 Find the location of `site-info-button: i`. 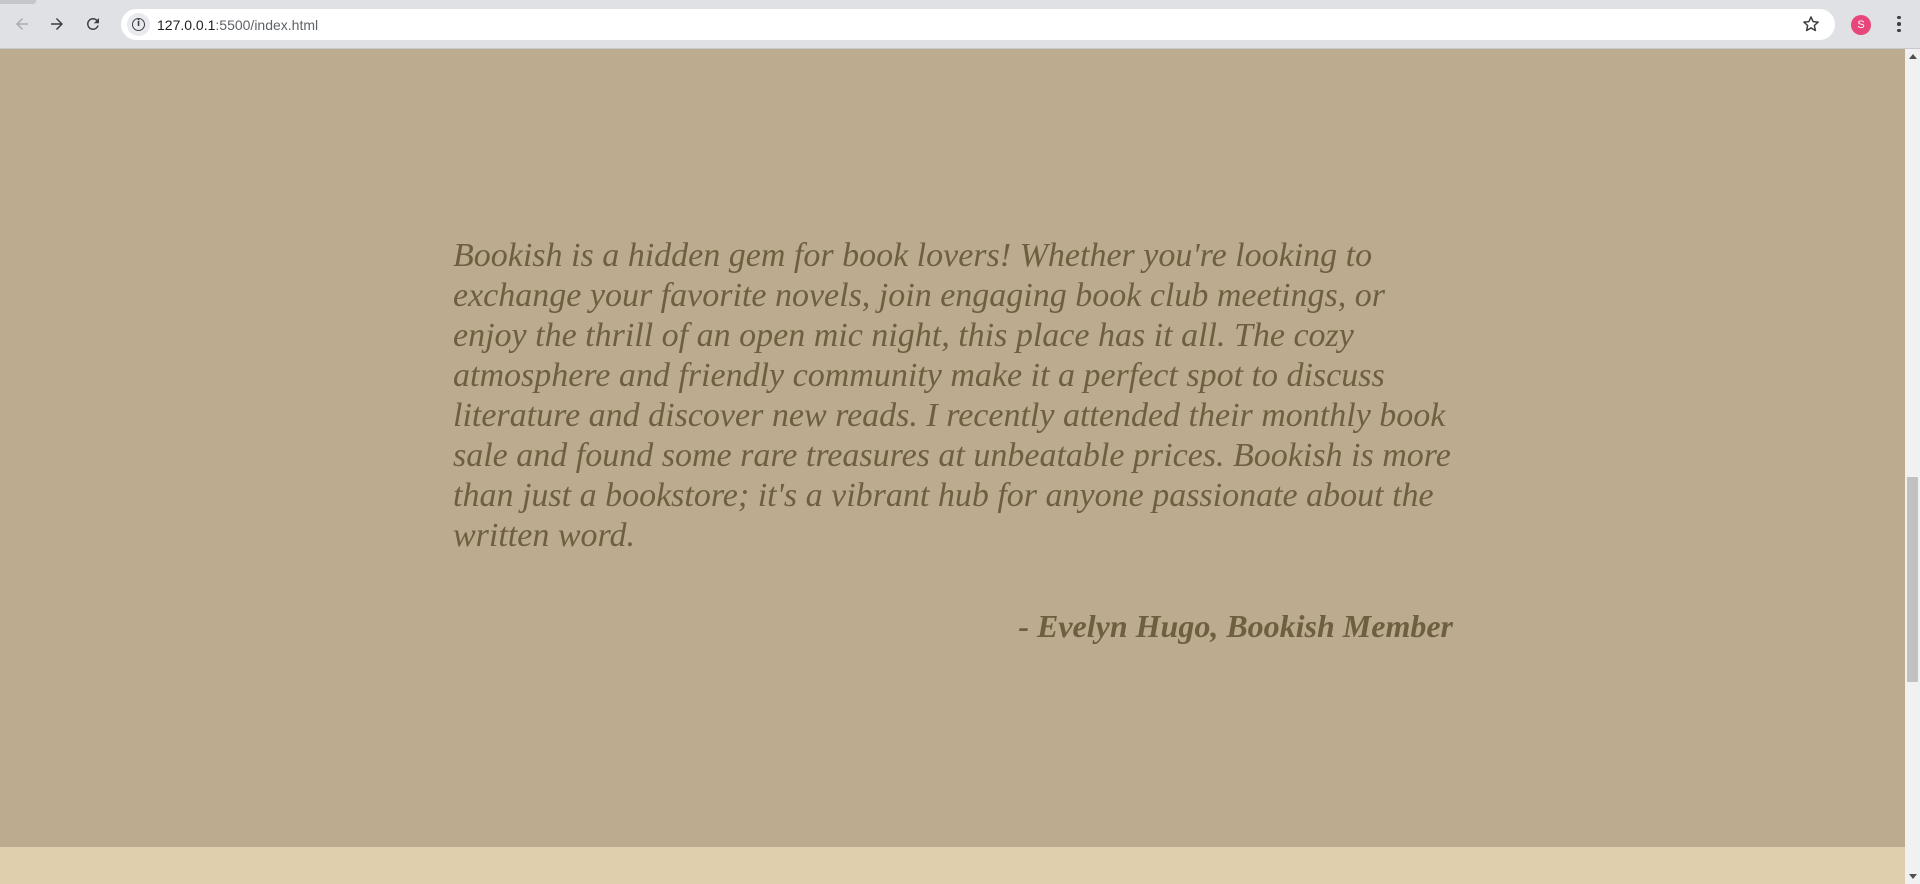

site-info-button: i is located at coordinates (138, 24).